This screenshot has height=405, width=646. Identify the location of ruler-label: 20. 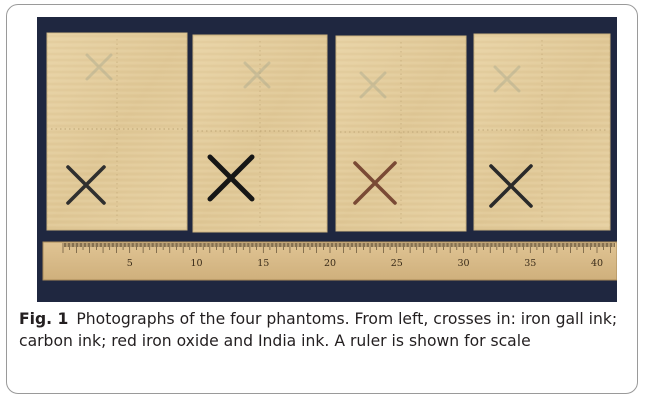
(330, 263).